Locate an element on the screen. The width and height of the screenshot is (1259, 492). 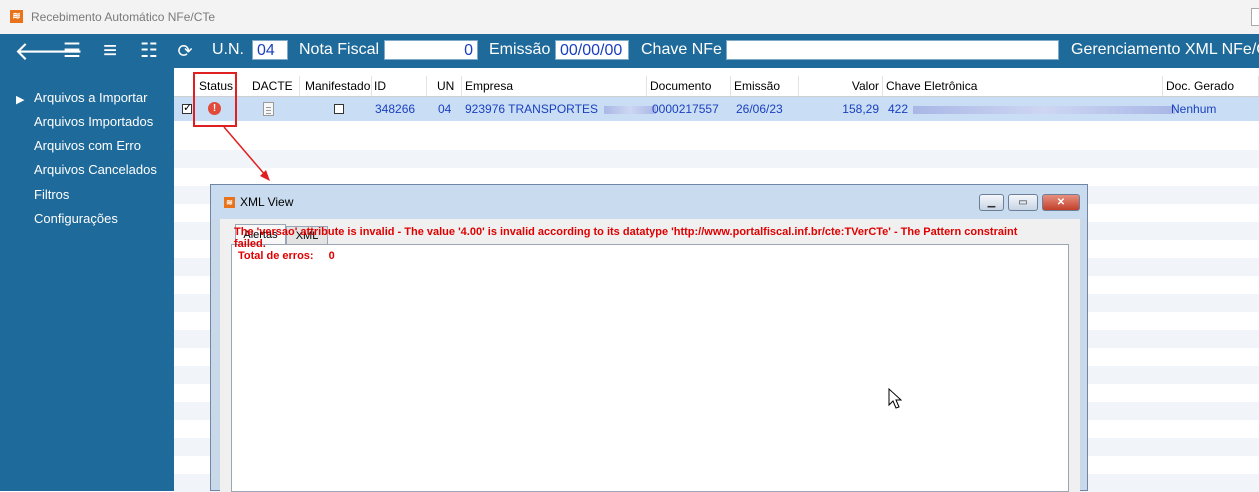
error-total: Total de erros: 0 is located at coordinates (286, 256).